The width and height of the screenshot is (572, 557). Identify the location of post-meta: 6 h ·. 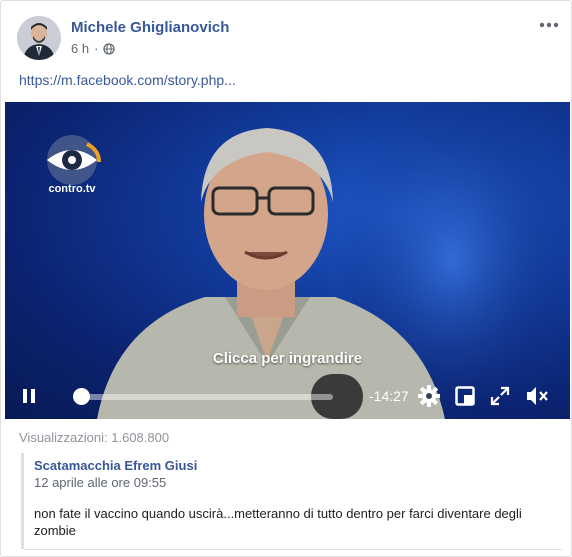
(93, 48).